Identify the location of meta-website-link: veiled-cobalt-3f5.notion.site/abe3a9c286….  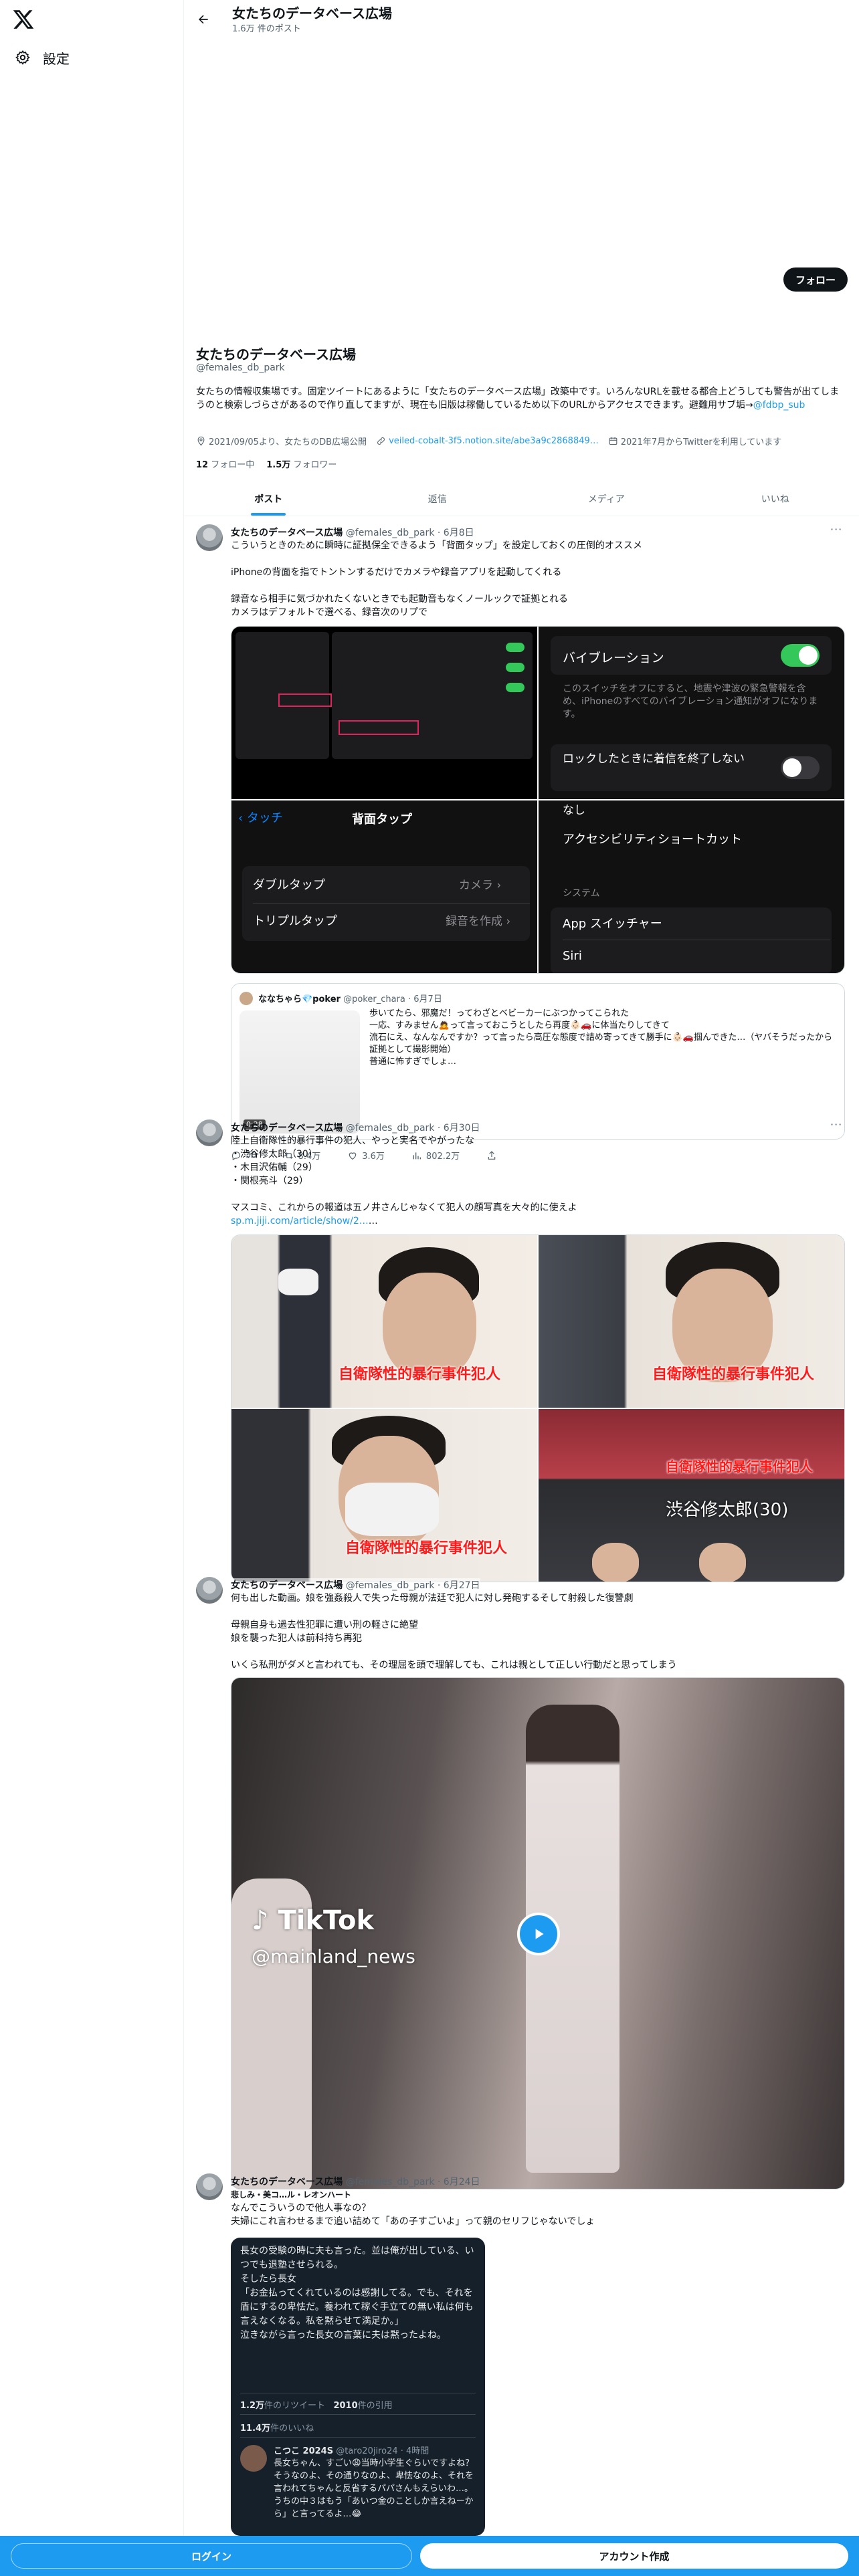
(494, 441).